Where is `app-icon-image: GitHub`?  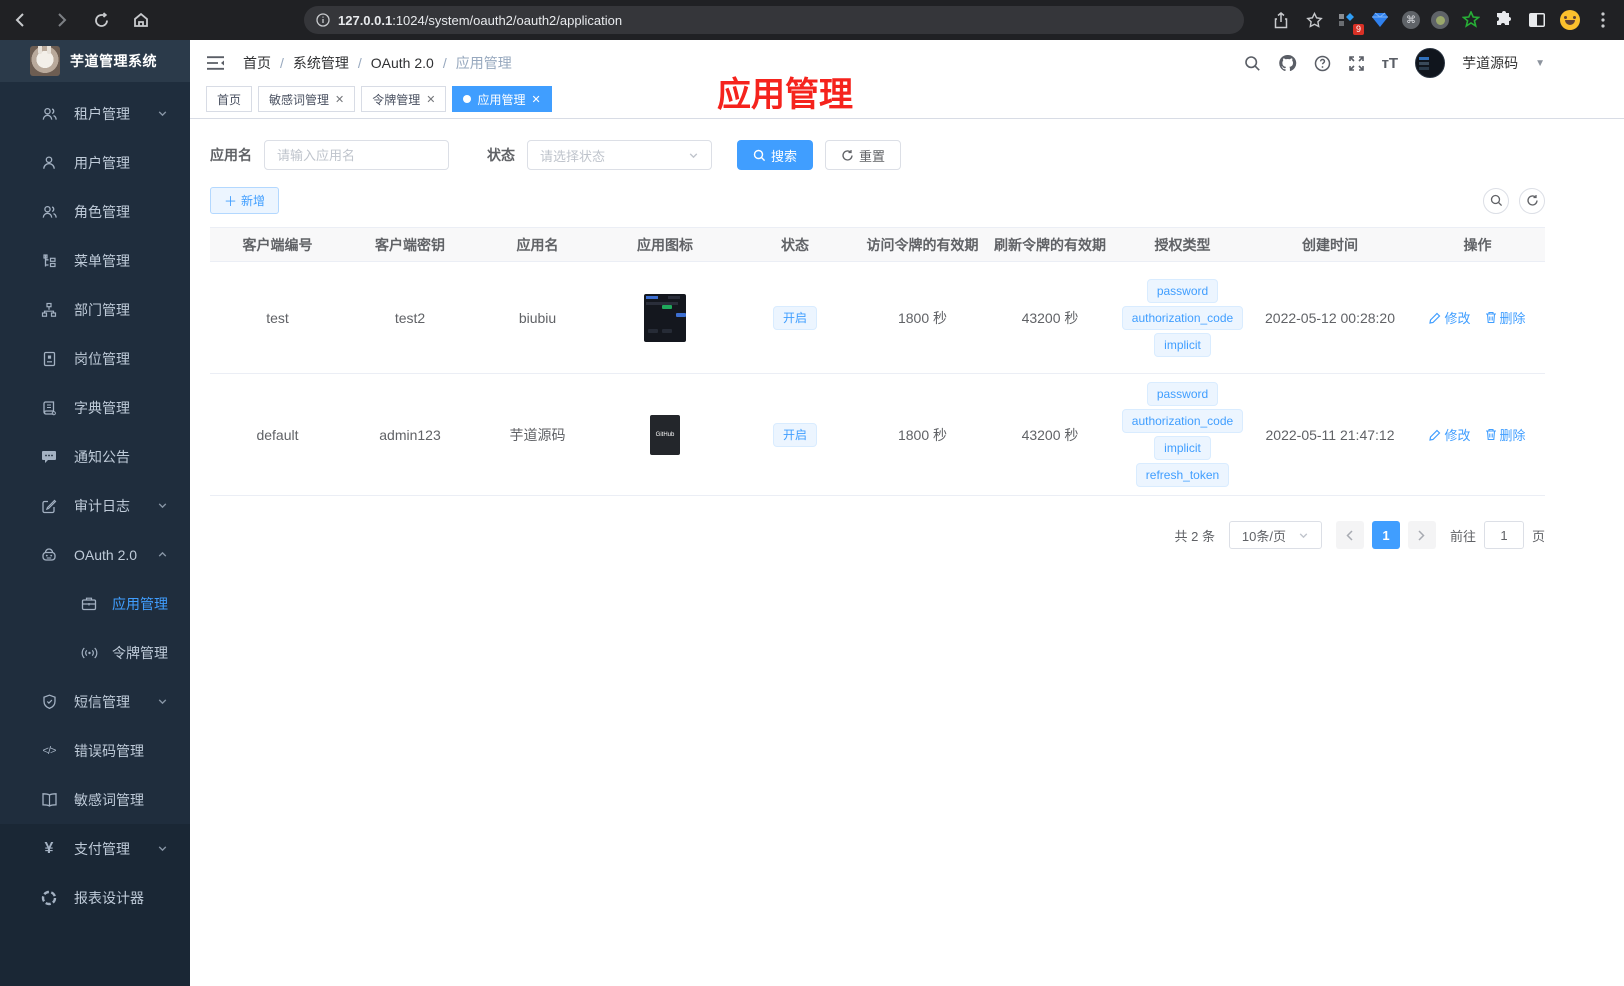 app-icon-image: GitHub is located at coordinates (665, 434).